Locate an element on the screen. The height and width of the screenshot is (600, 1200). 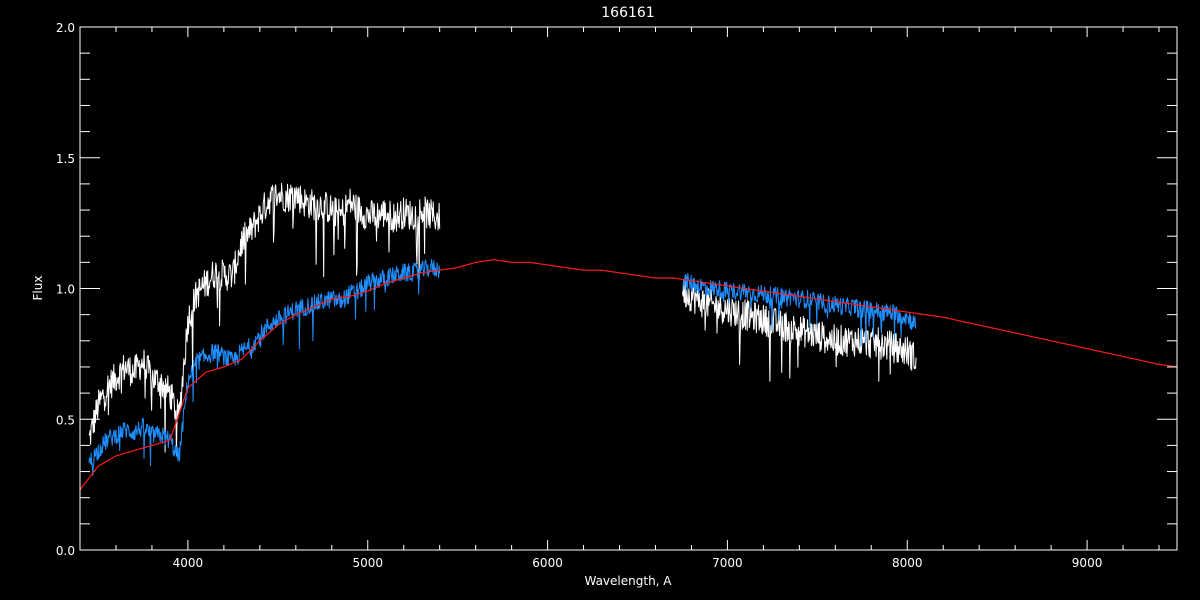
y-tick-label: 0.5 is located at coordinates (65, 420).